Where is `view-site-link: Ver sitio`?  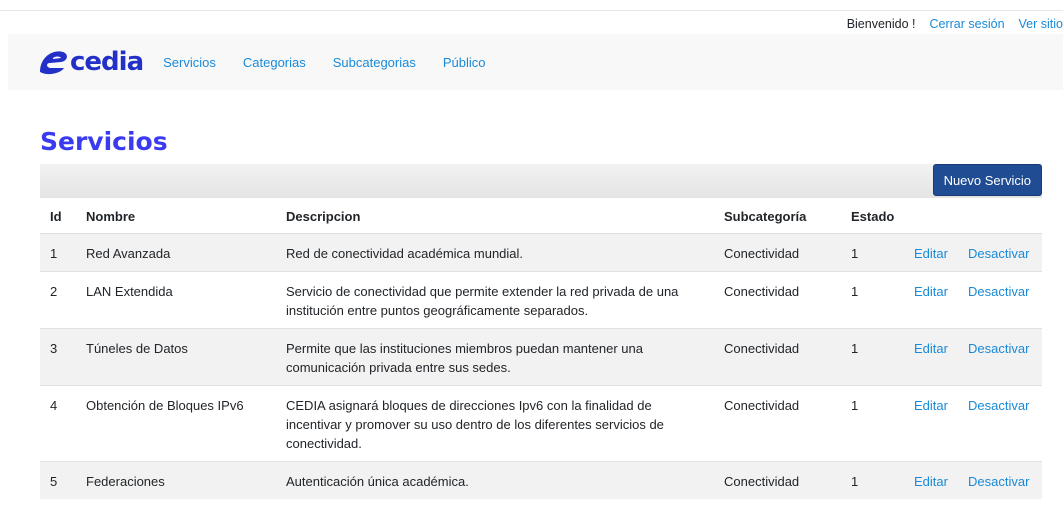
view-site-link: Ver sitio is located at coordinates (1041, 25).